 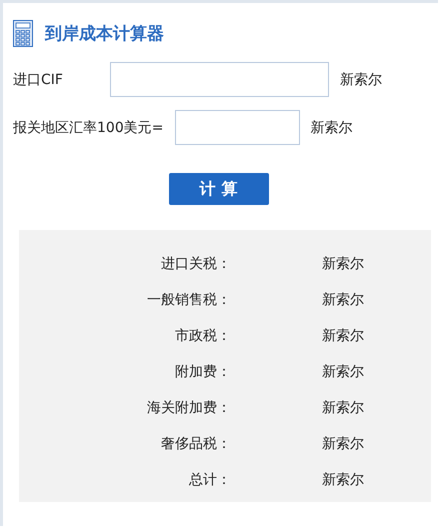 I want to click on calculator-title: 到岸成本计算器, so click(x=104, y=34).